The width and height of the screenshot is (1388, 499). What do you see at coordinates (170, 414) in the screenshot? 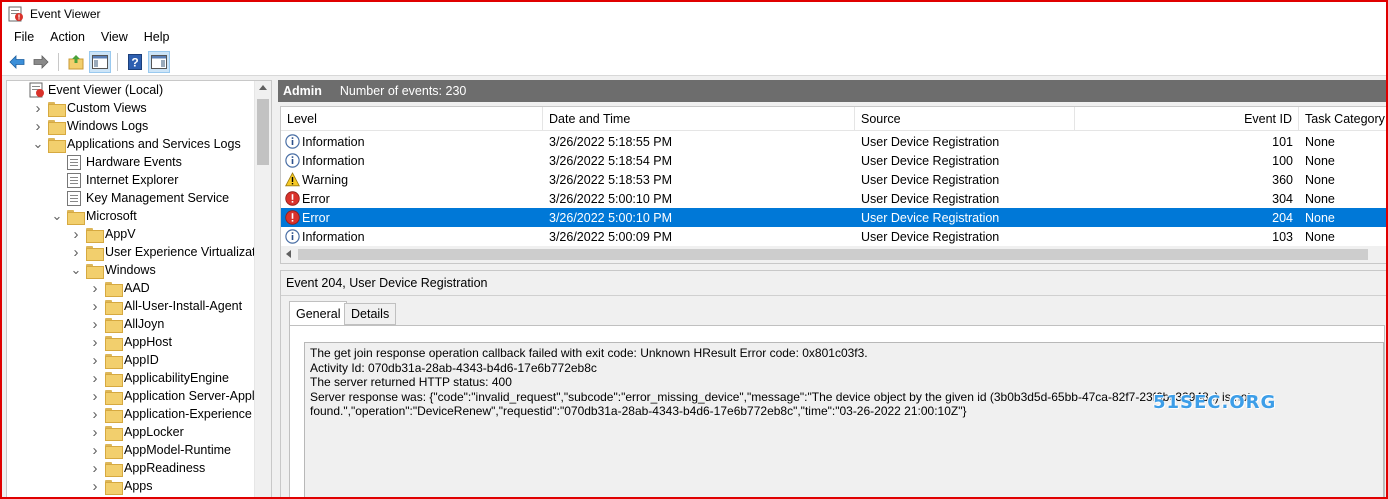
I see `tree-item: › Application-Experience` at bounding box center [170, 414].